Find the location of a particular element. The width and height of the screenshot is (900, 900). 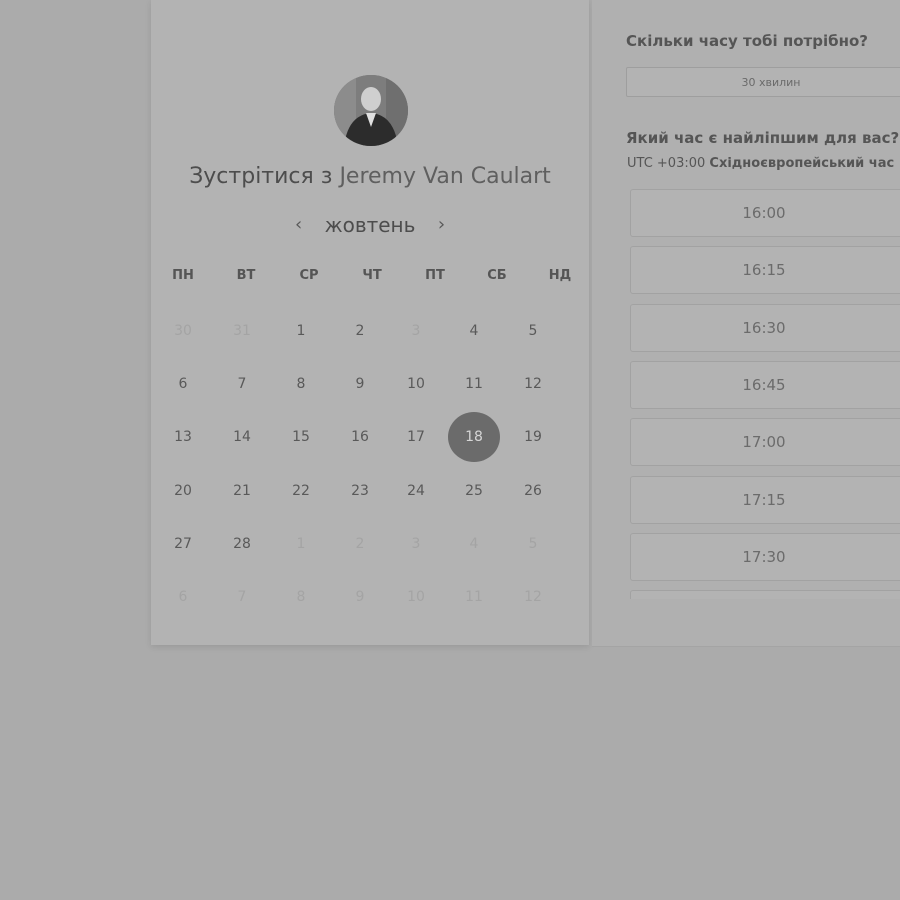

calendar-day: 31 is located at coordinates (242, 331).